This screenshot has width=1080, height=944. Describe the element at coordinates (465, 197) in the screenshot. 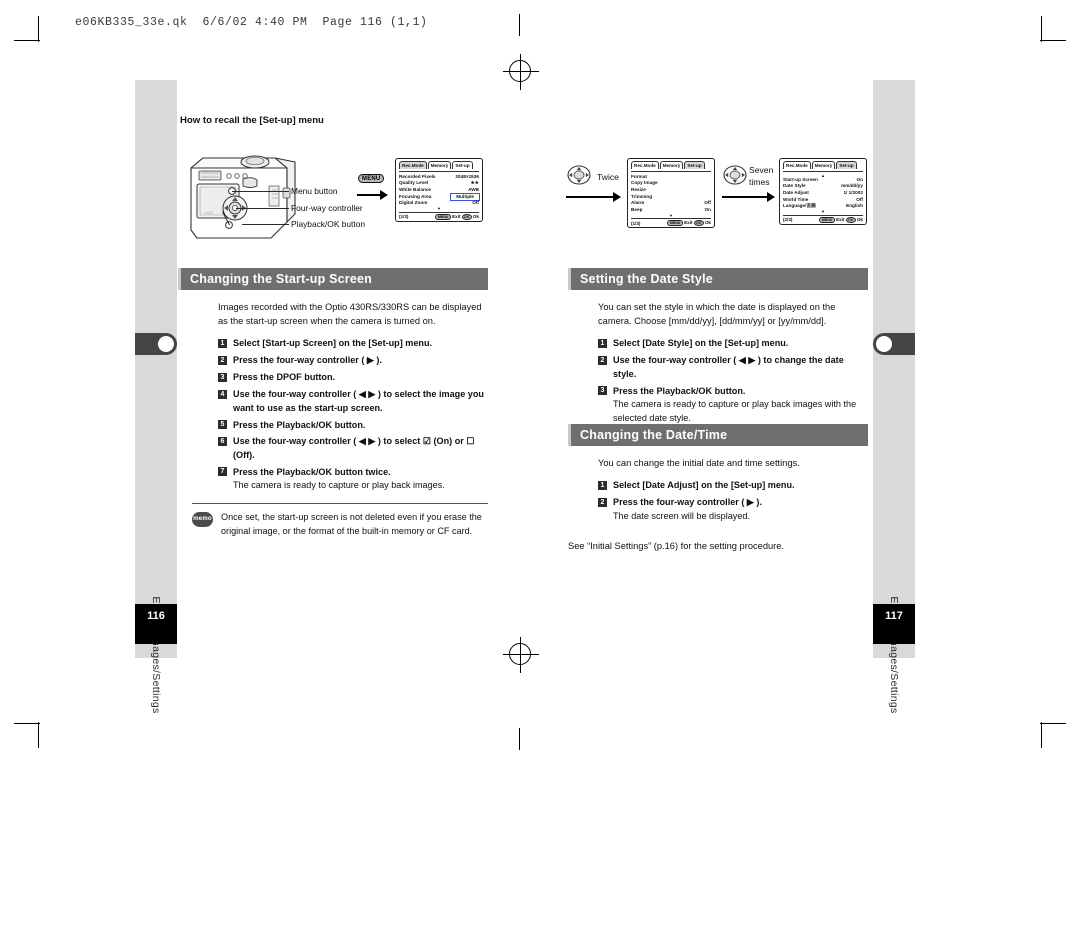

I see `lcd1-row-value: Multiple` at that location.